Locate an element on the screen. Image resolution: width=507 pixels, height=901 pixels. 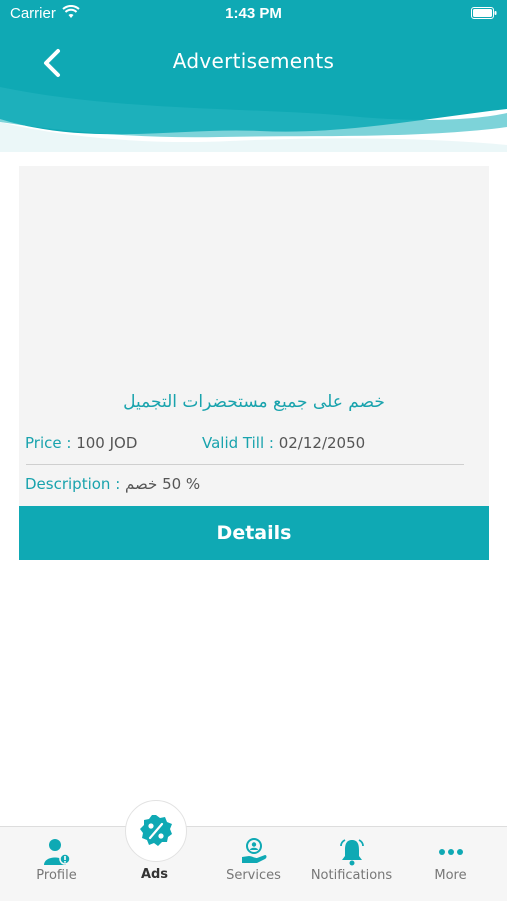
tab-notifications: Notifications is located at coordinates (351, 864).